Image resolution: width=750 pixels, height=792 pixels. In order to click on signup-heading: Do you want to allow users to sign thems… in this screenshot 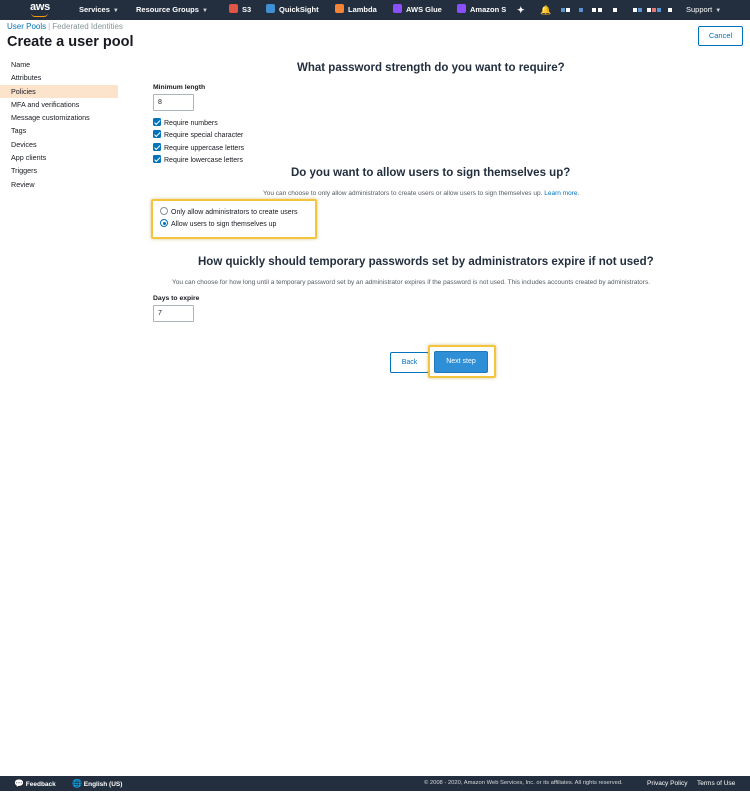, I will do `click(431, 173)`.